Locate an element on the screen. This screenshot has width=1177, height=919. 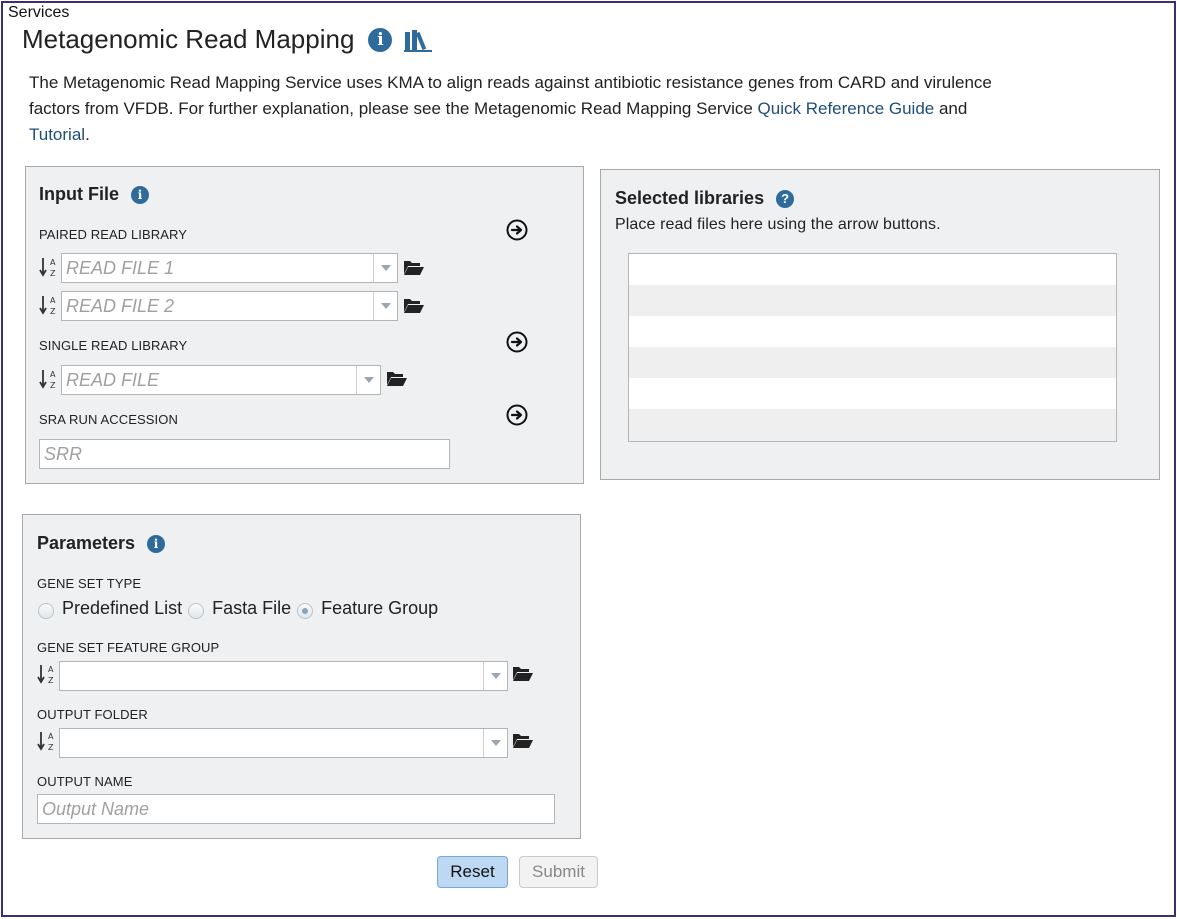
input-file-info-icon: i is located at coordinates (140, 194).